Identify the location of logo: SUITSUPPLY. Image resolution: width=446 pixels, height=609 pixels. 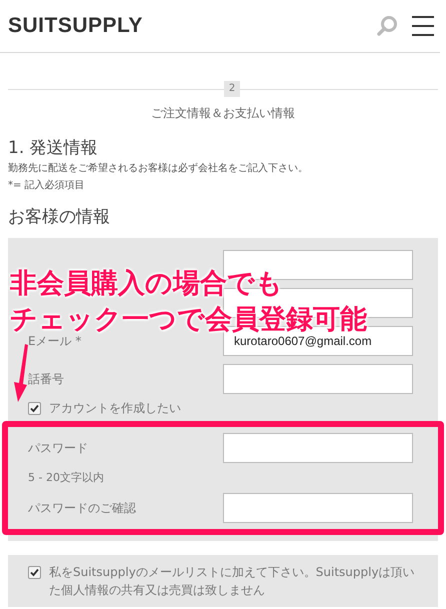
(192, 26).